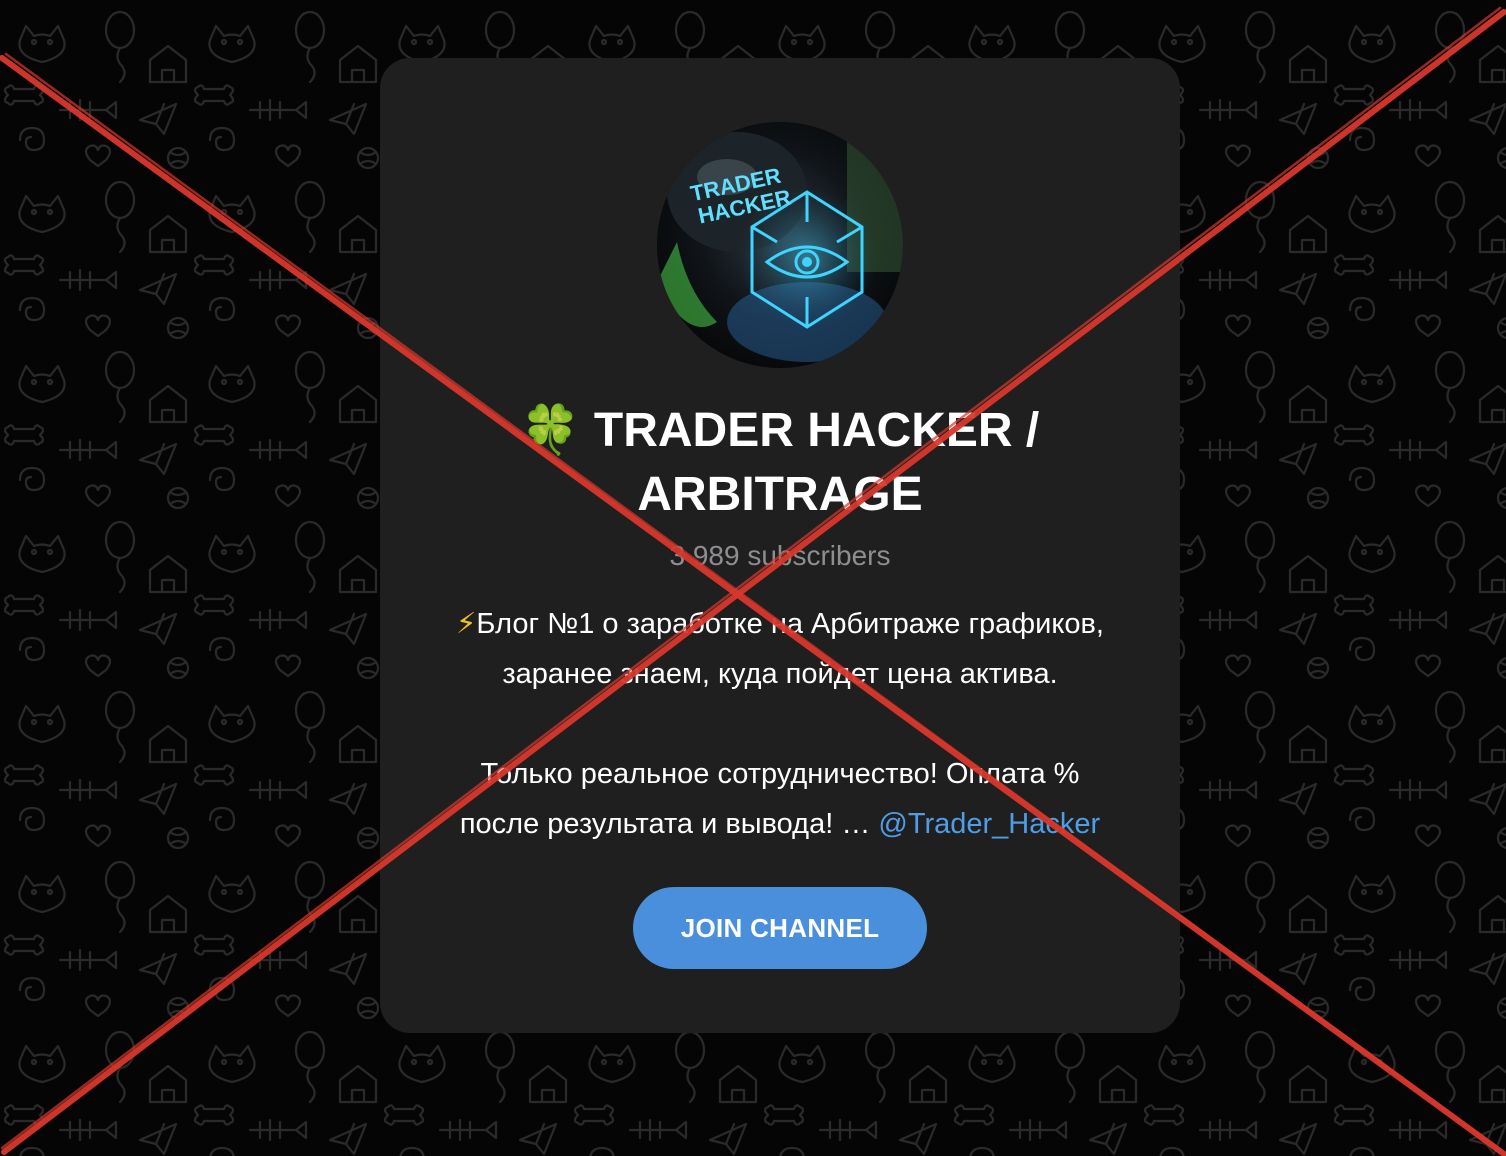 The height and width of the screenshot is (1156, 1506). Describe the element at coordinates (989, 824) in the screenshot. I see `channel-username-link: @Trader_Hacker` at that location.